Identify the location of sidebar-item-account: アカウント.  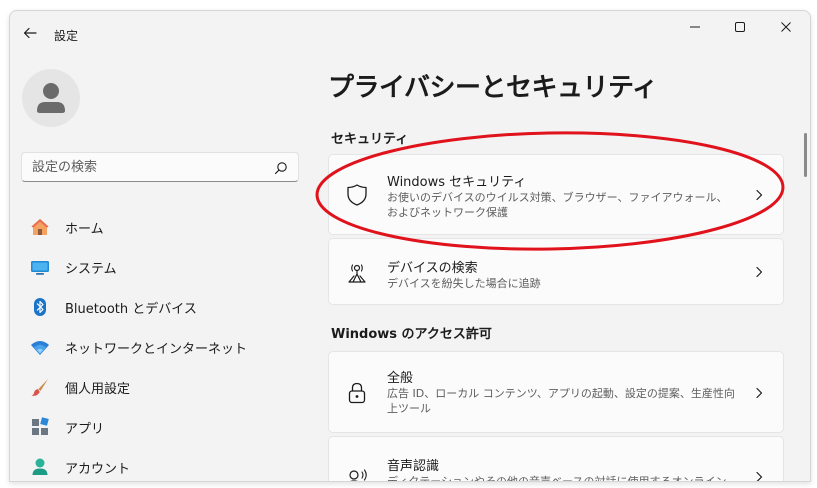
(159, 464).